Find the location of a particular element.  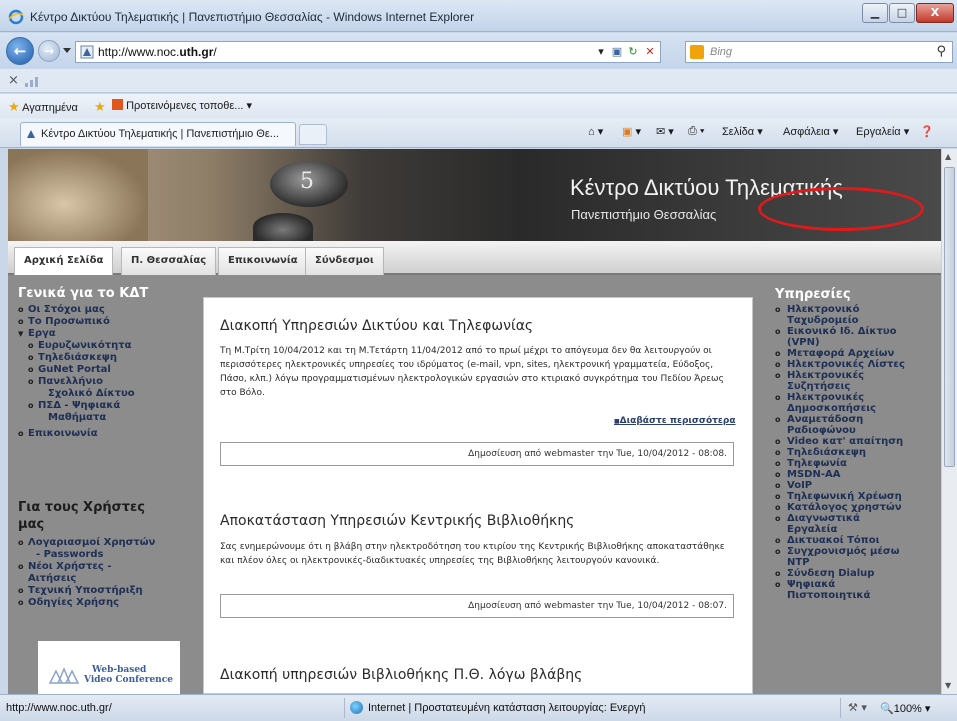

service-item: Τηλεφωνία is located at coordinates (858, 463).